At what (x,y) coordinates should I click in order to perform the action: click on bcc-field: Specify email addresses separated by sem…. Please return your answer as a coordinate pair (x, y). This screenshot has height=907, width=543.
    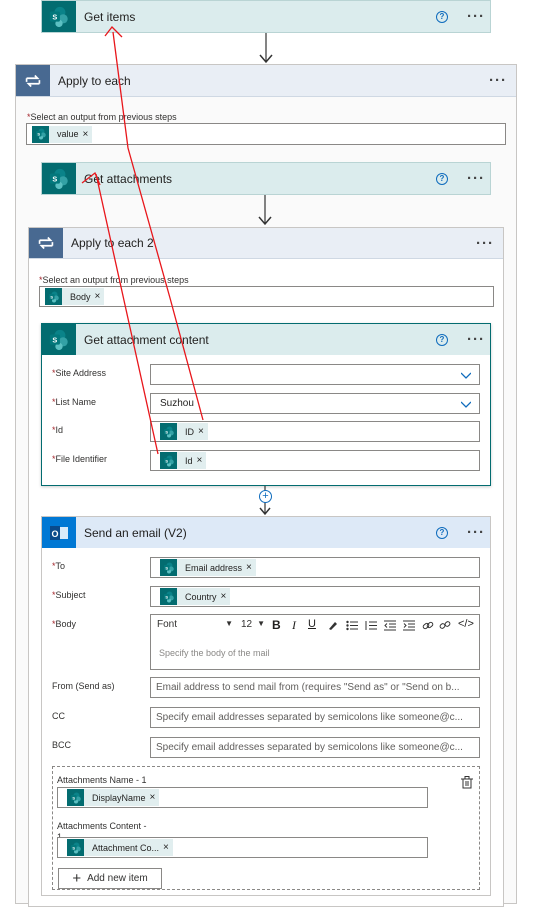
    Looking at the image, I should click on (315, 747).